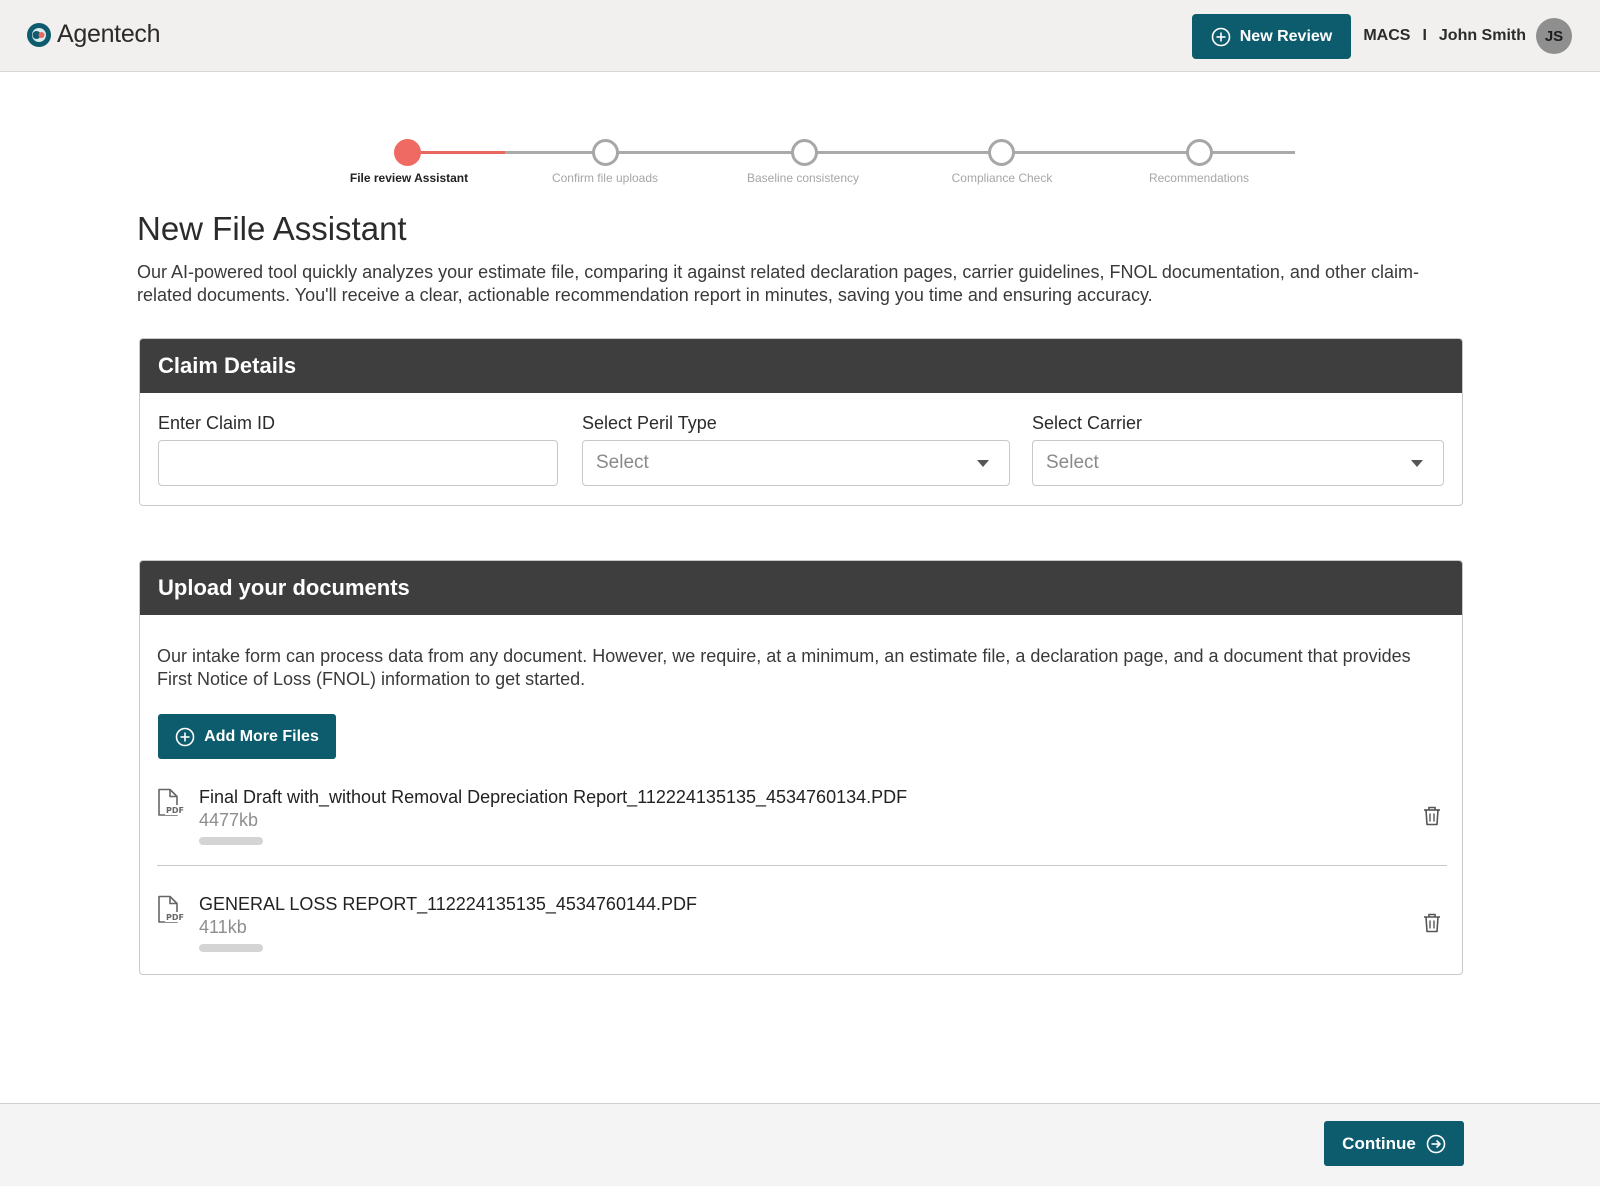  Describe the element at coordinates (605, 152) in the screenshot. I see `step-2-dot` at that location.